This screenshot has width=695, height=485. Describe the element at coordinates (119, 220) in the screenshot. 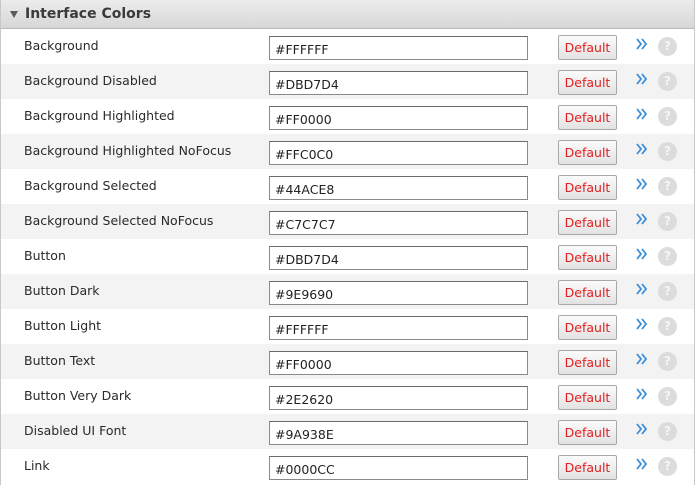

I see `setting-label: Background Selected NoFocus` at that location.